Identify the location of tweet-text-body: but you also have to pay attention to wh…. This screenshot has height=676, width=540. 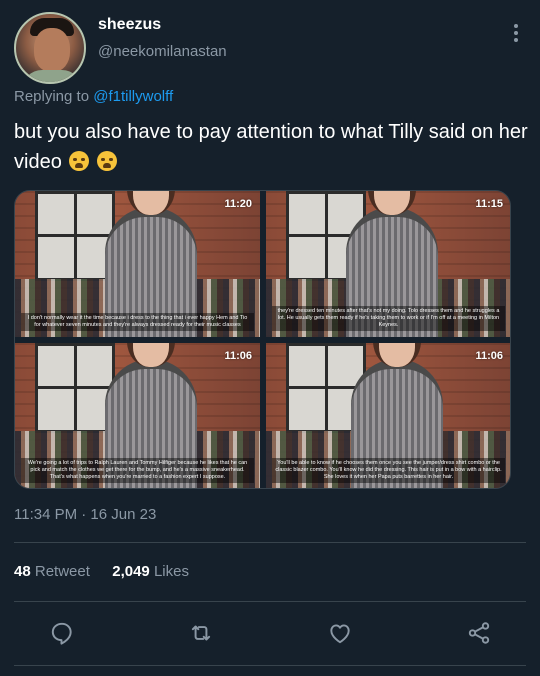
(271, 147).